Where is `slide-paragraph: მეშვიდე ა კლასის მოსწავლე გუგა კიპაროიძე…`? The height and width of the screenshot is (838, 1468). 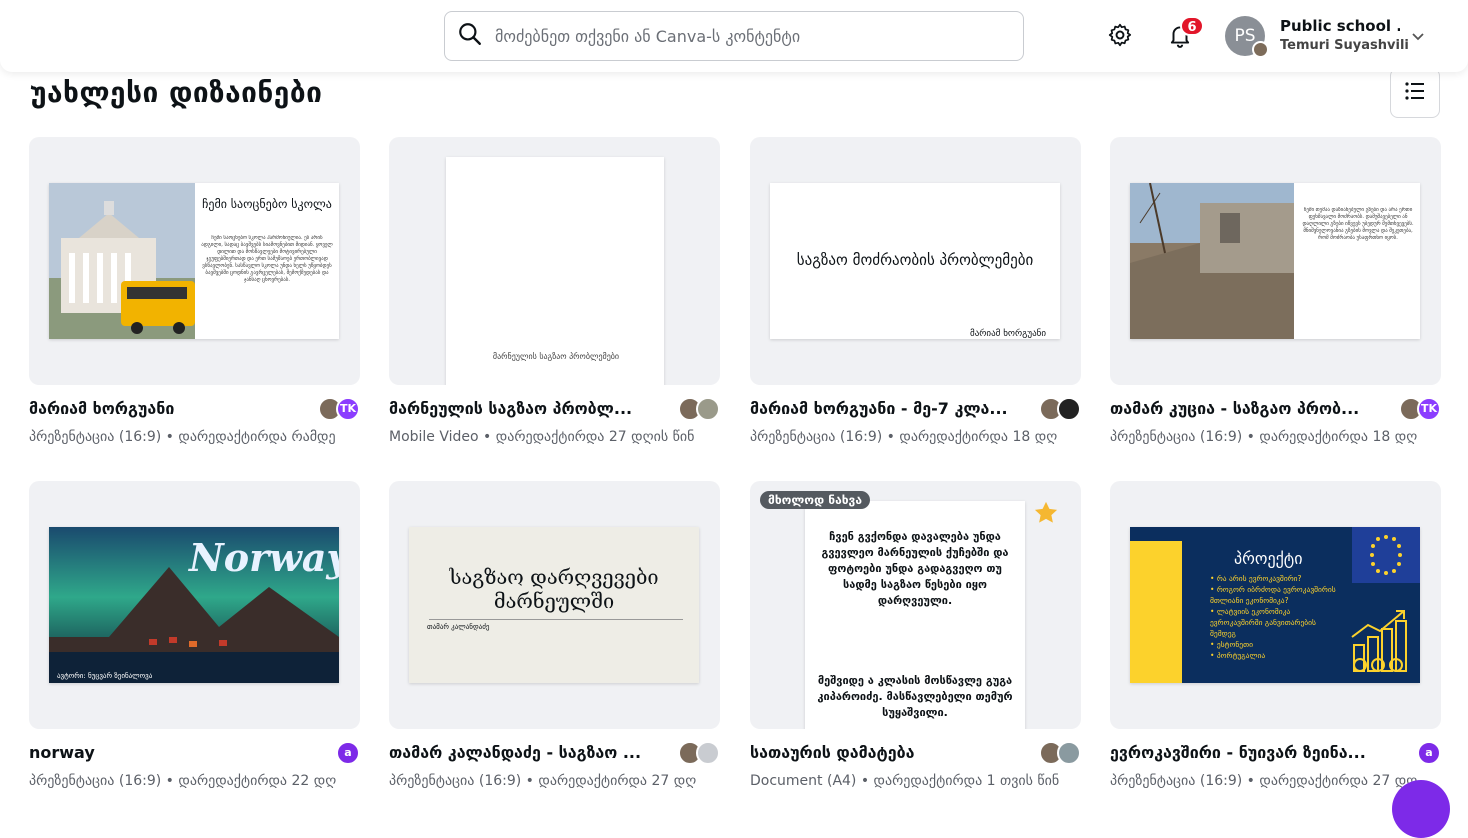
slide-paragraph: მეშვიდე ა კლასის მოსწავლე გუგა კიპაროიძე… is located at coordinates (915, 696).